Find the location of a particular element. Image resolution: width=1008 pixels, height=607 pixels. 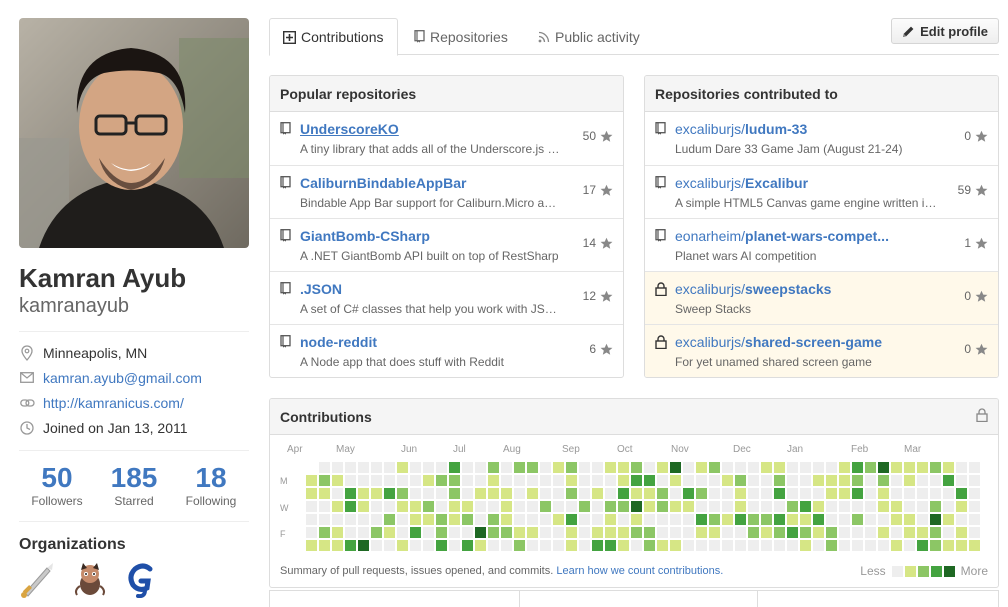

repo-name-link: excaliburjs/ludum-33 is located at coordinates (802, 129).